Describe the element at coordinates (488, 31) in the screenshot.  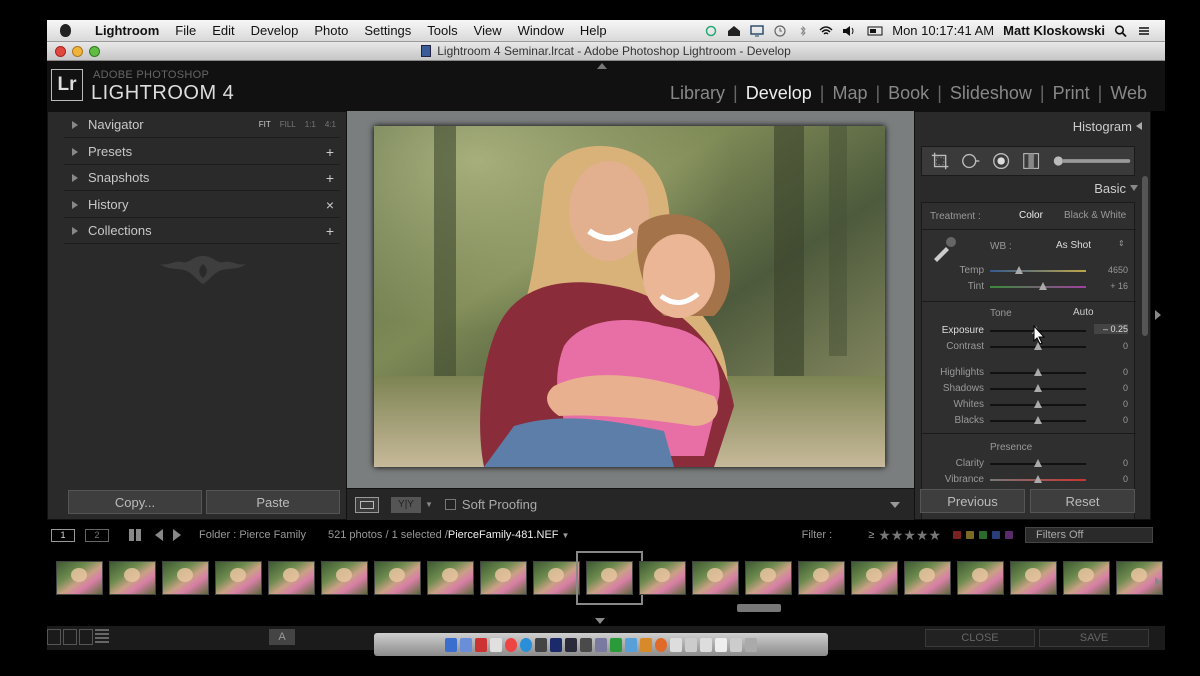
I see `menu-view: View` at that location.